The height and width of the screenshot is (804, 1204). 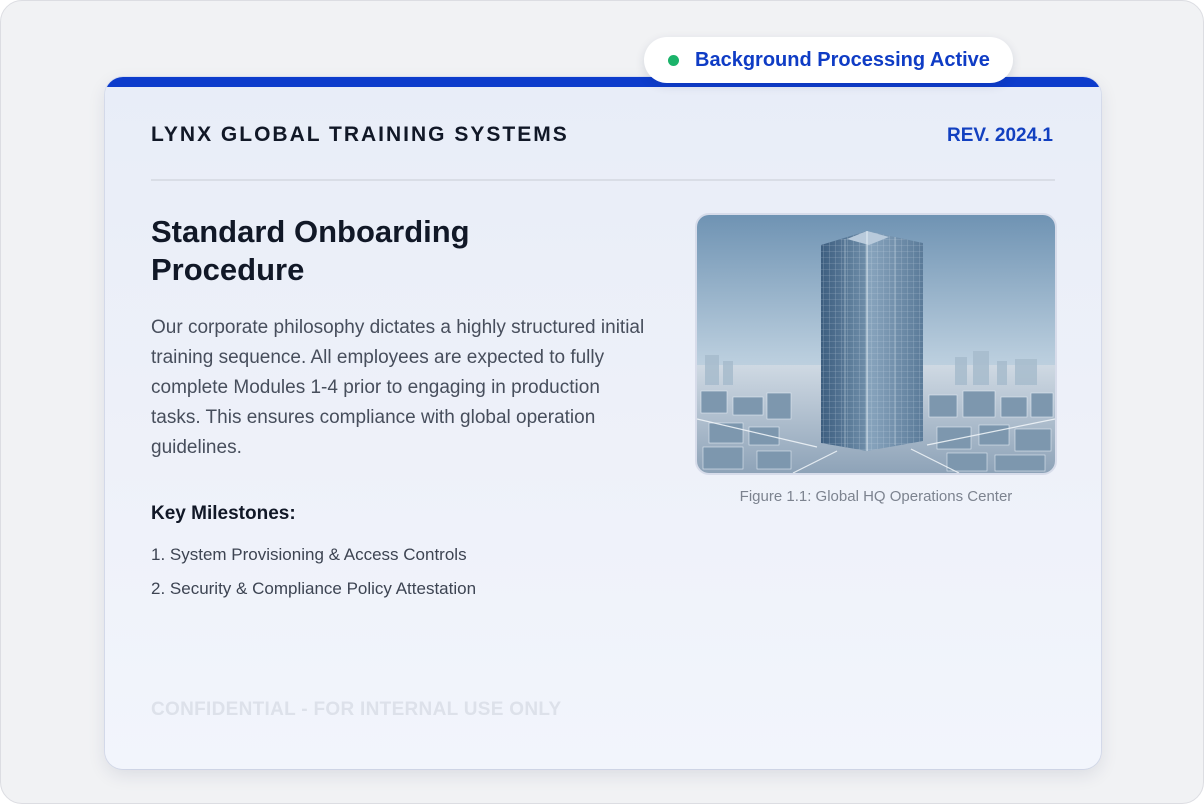 What do you see at coordinates (310, 250) in the screenshot?
I see `page-title: Standard Onboarding Procedure` at bounding box center [310, 250].